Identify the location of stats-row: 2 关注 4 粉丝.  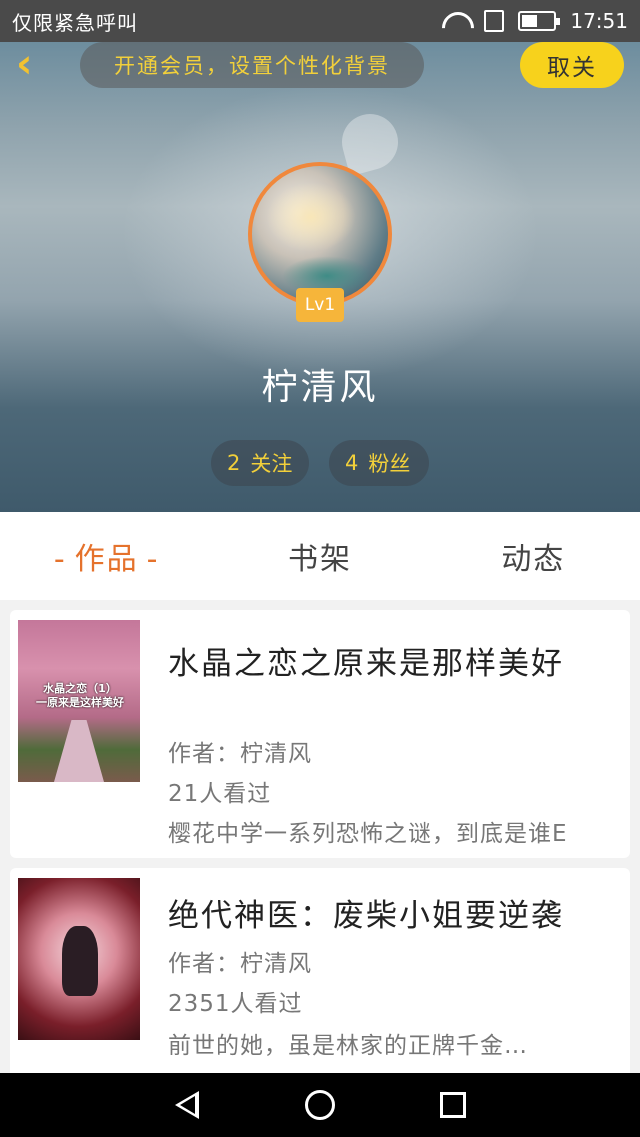
(320, 463).